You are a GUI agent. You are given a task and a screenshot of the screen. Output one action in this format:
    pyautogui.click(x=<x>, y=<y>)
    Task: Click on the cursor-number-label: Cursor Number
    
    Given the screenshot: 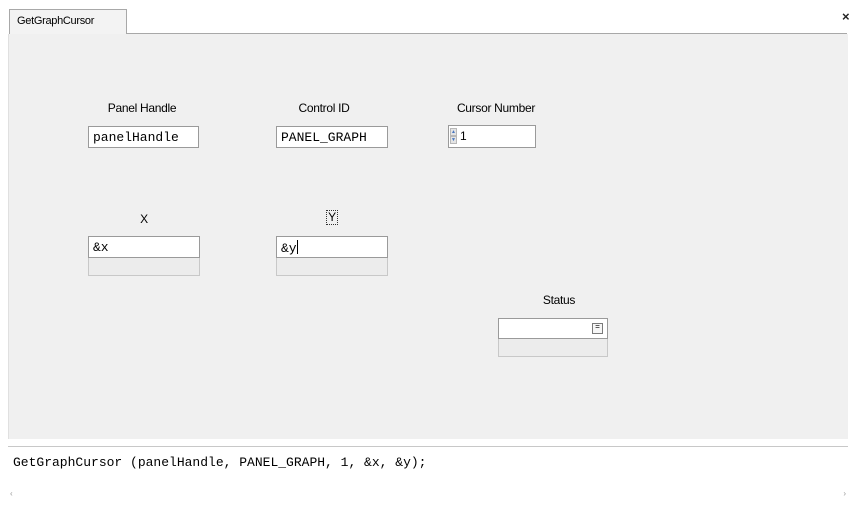 What is the action you would take?
    pyautogui.click(x=496, y=108)
    